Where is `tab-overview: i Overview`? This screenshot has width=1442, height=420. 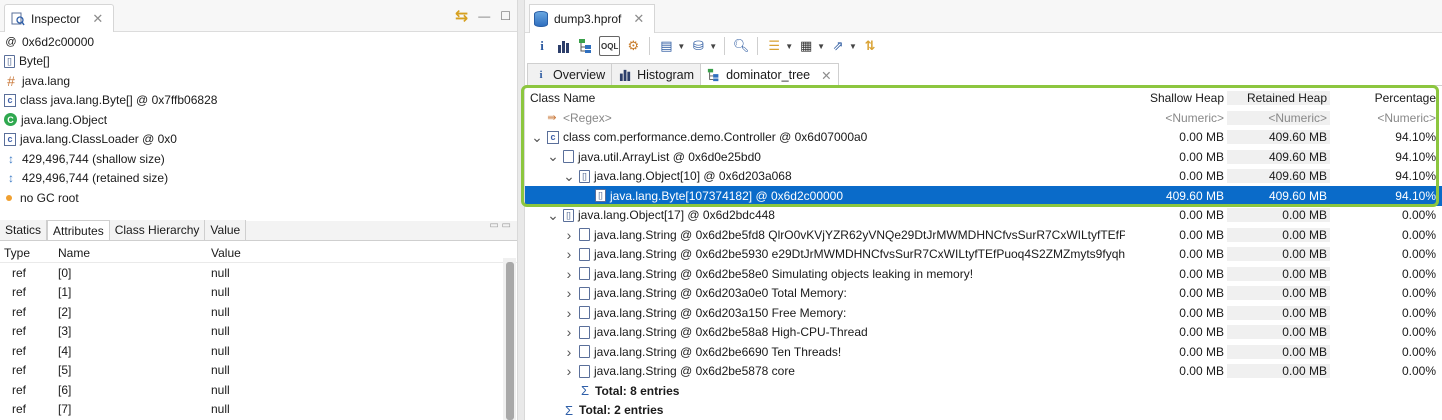 tab-overview: i Overview is located at coordinates (570, 74).